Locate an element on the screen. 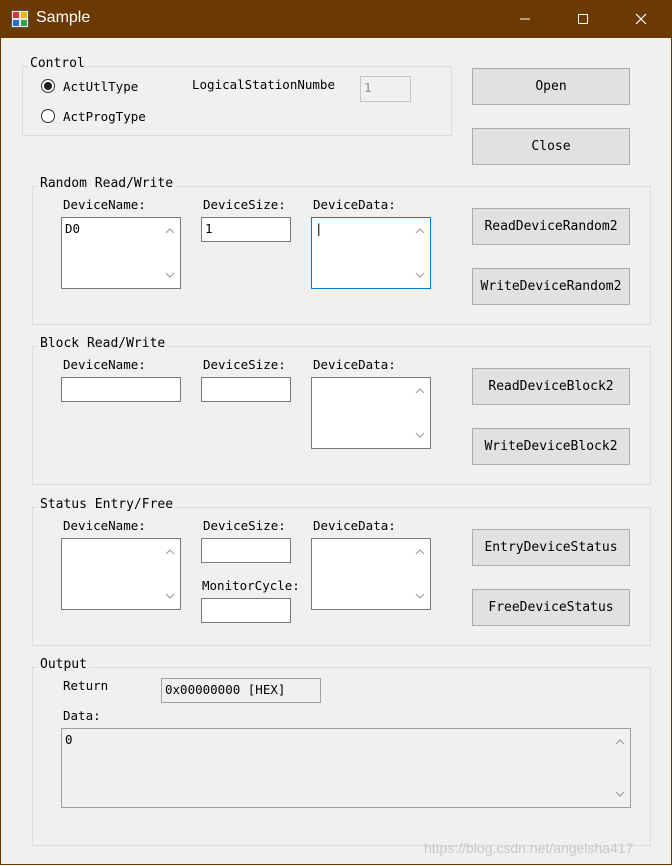 This screenshot has height=866, width=672. status-device-size-label: DeviceSize: is located at coordinates (244, 525).